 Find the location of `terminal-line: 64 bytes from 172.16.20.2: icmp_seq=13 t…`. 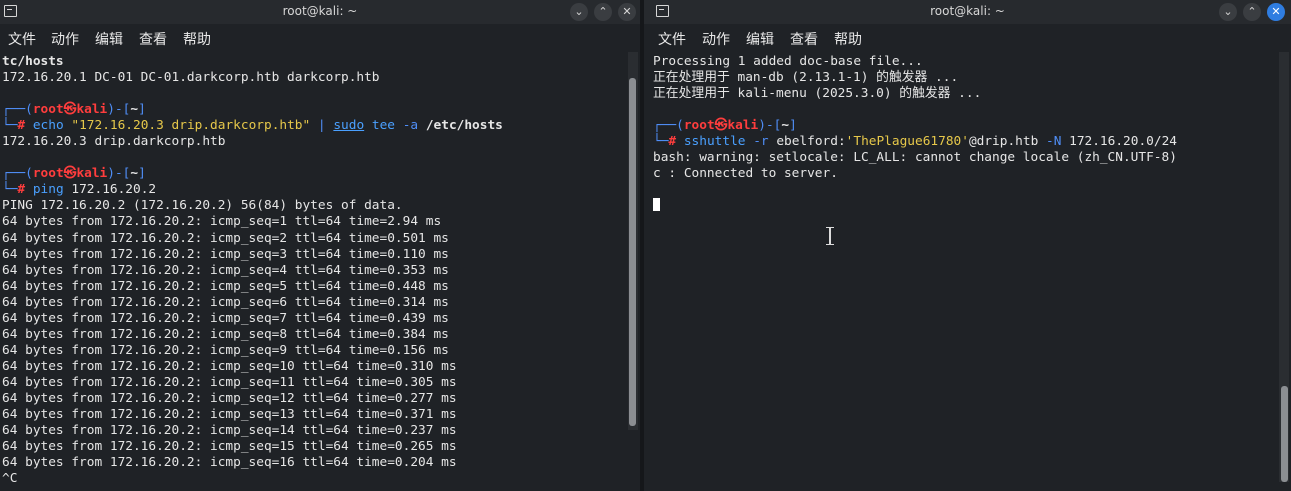

terminal-line: 64 bytes from 172.16.20.2: icmp_seq=13 t… is located at coordinates (312, 415).